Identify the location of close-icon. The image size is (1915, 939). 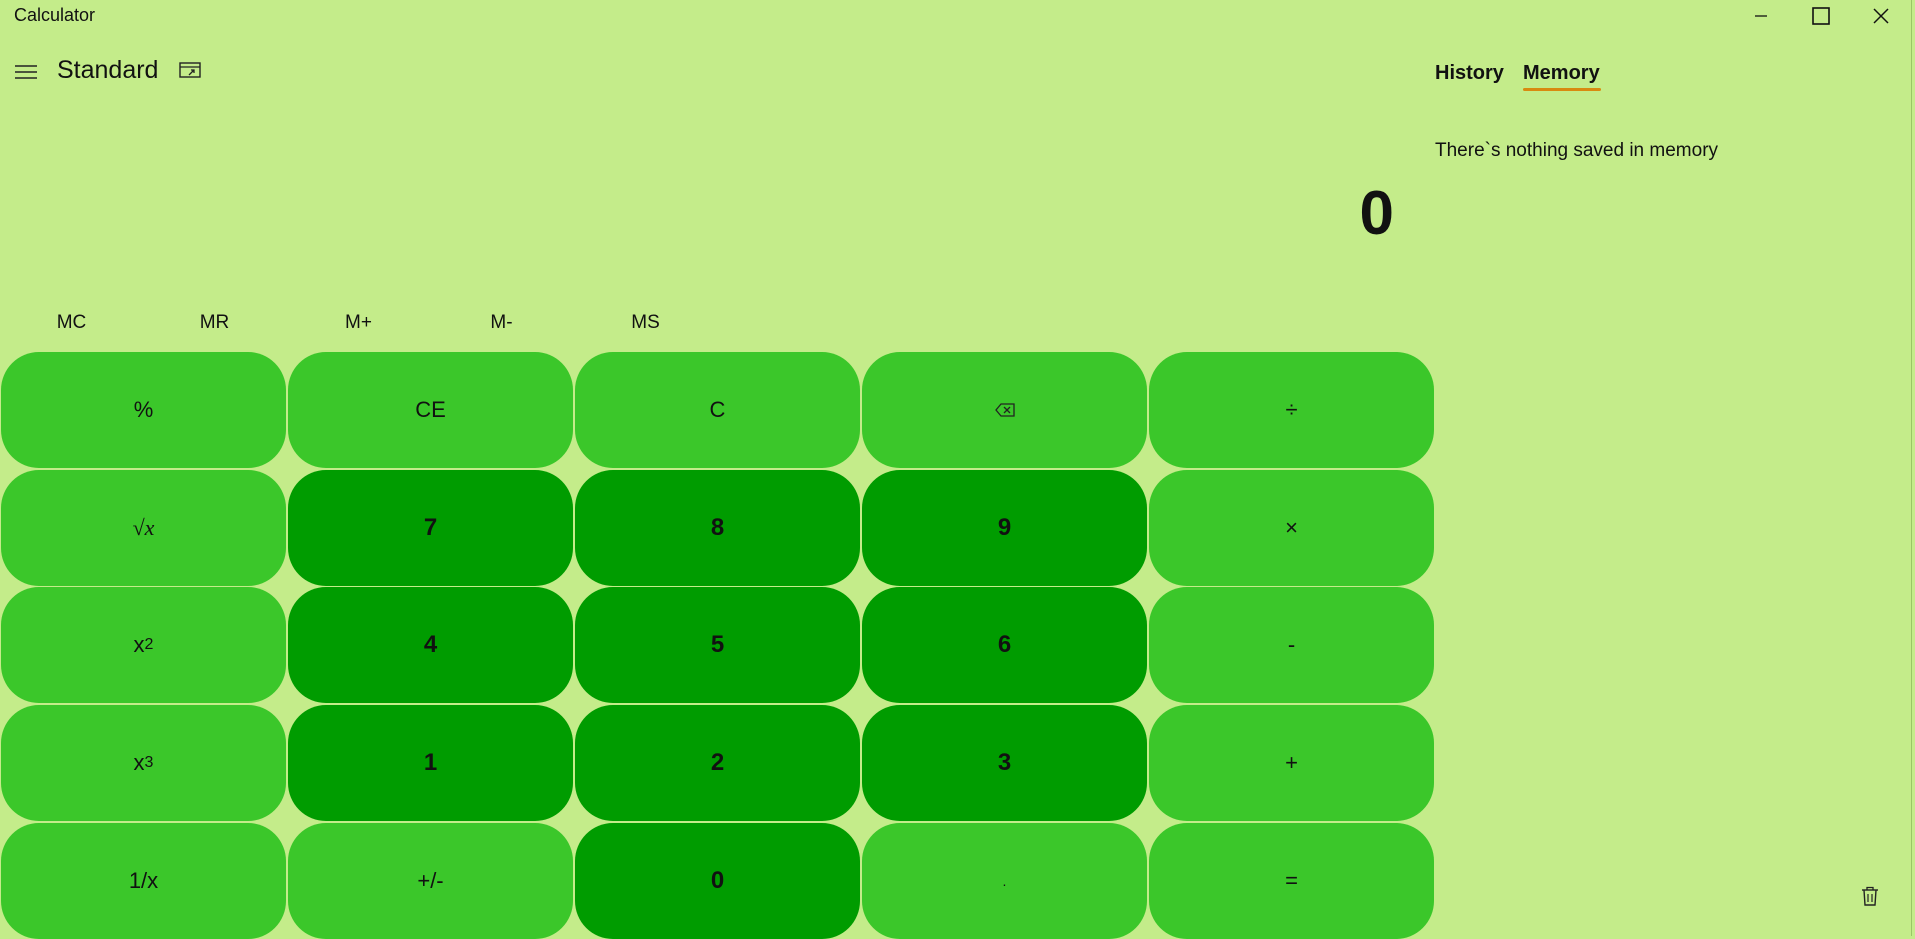
(1881, 16).